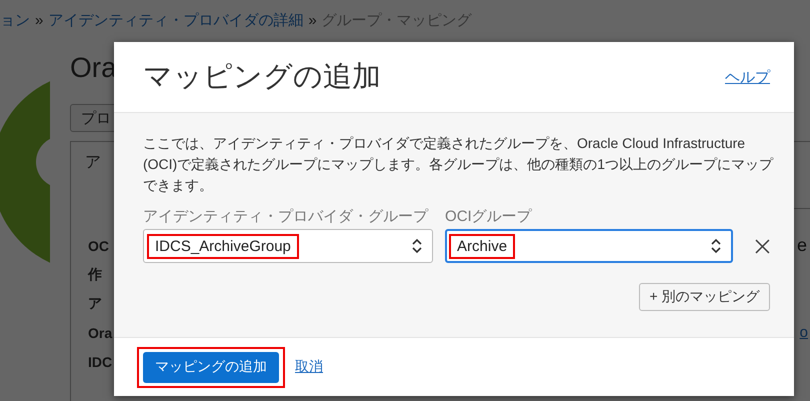 This screenshot has height=401, width=810. What do you see at coordinates (704, 297) in the screenshot?
I see `add-mapping-button: + 別のマッピング` at bounding box center [704, 297].